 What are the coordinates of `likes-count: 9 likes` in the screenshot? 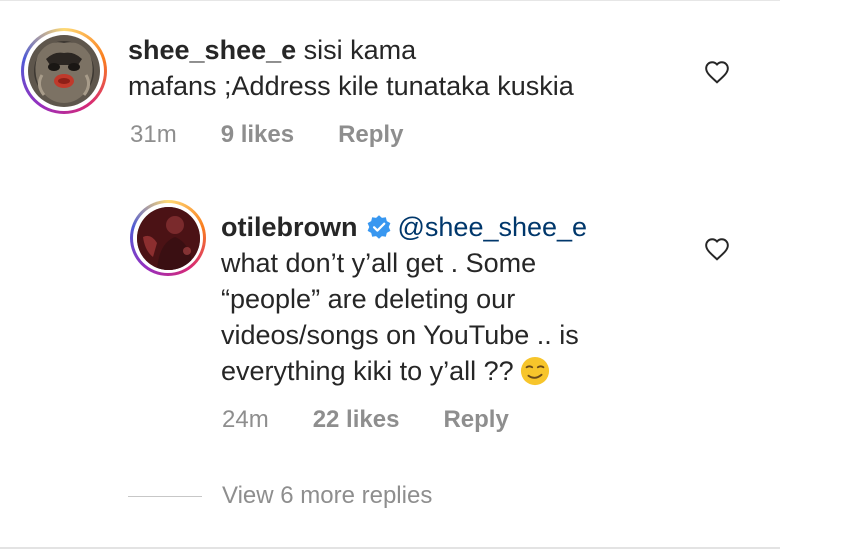 It's located at (257, 135).